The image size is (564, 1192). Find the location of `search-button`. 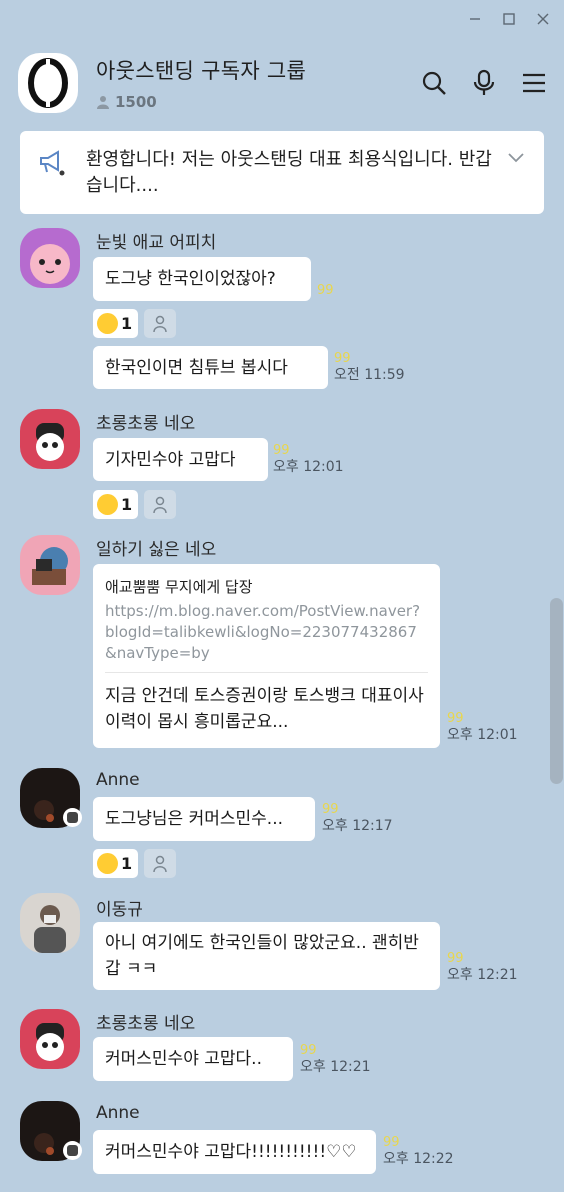

search-button is located at coordinates (434, 83).